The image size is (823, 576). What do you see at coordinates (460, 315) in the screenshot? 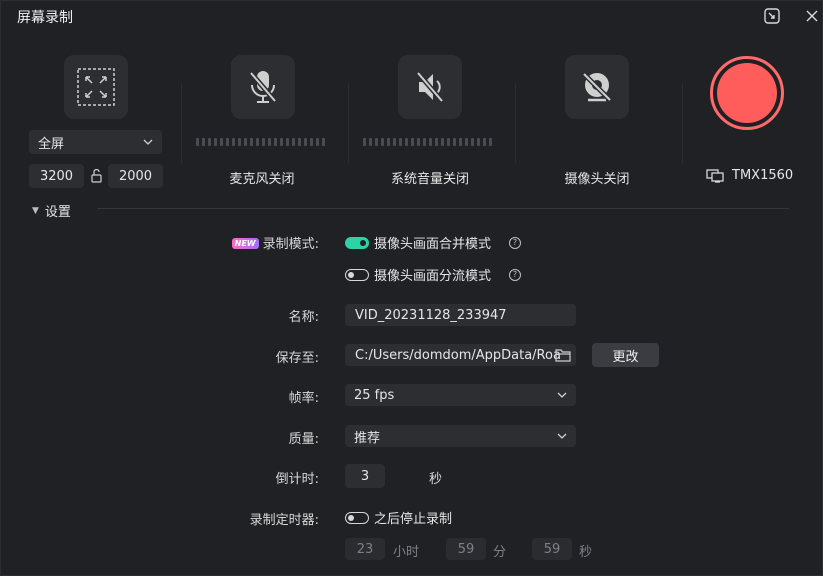
I see `file-name-input: VID_20231128_233947` at bounding box center [460, 315].